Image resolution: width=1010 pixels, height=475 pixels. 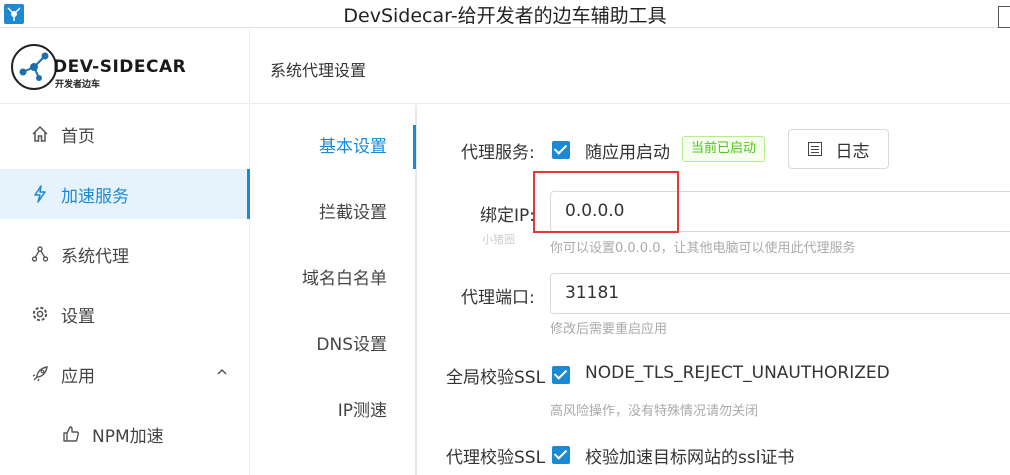 I want to click on sidebar-item-system-proxy: 系统代理, so click(x=125, y=254).